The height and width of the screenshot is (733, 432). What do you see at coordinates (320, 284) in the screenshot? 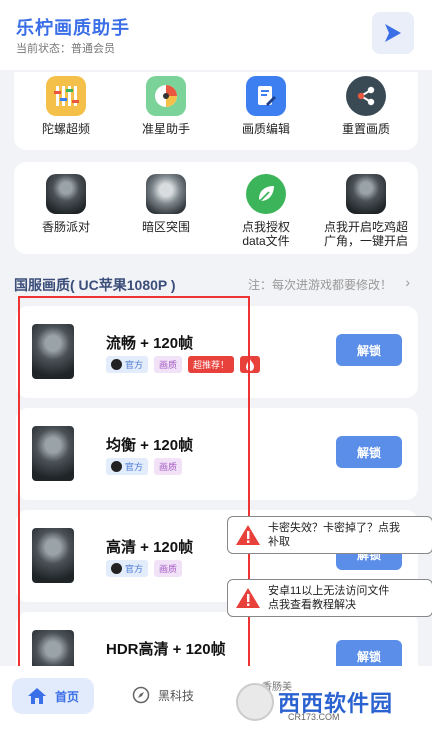
I see `section-note: 注：每次进游戏都要修改！` at bounding box center [320, 284].